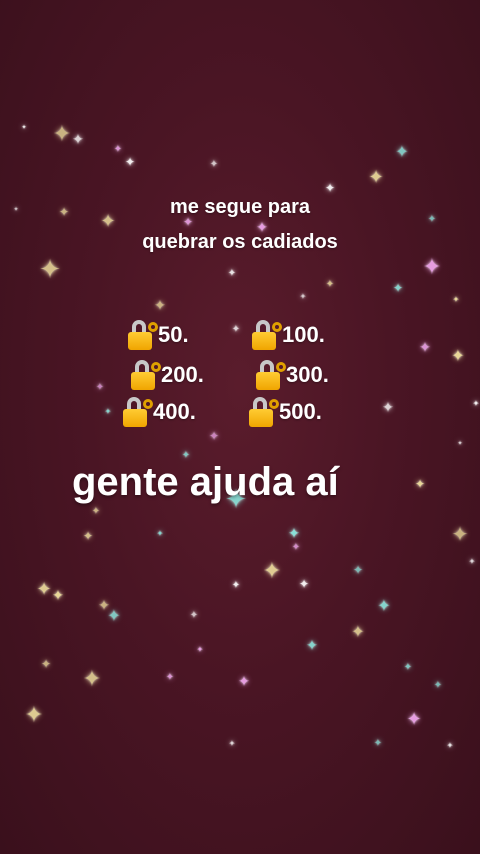  Describe the element at coordinates (174, 411) in the screenshot. I see `lock-label: 400.` at that location.